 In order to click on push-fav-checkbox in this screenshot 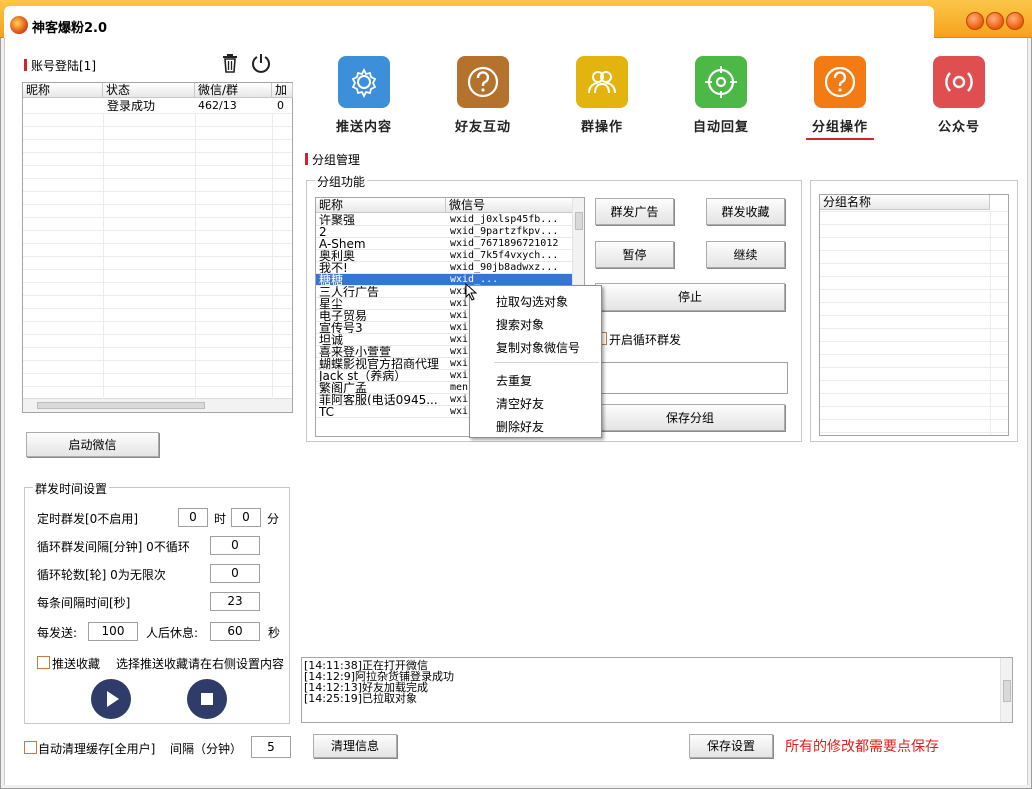, I will do `click(43, 662)`.